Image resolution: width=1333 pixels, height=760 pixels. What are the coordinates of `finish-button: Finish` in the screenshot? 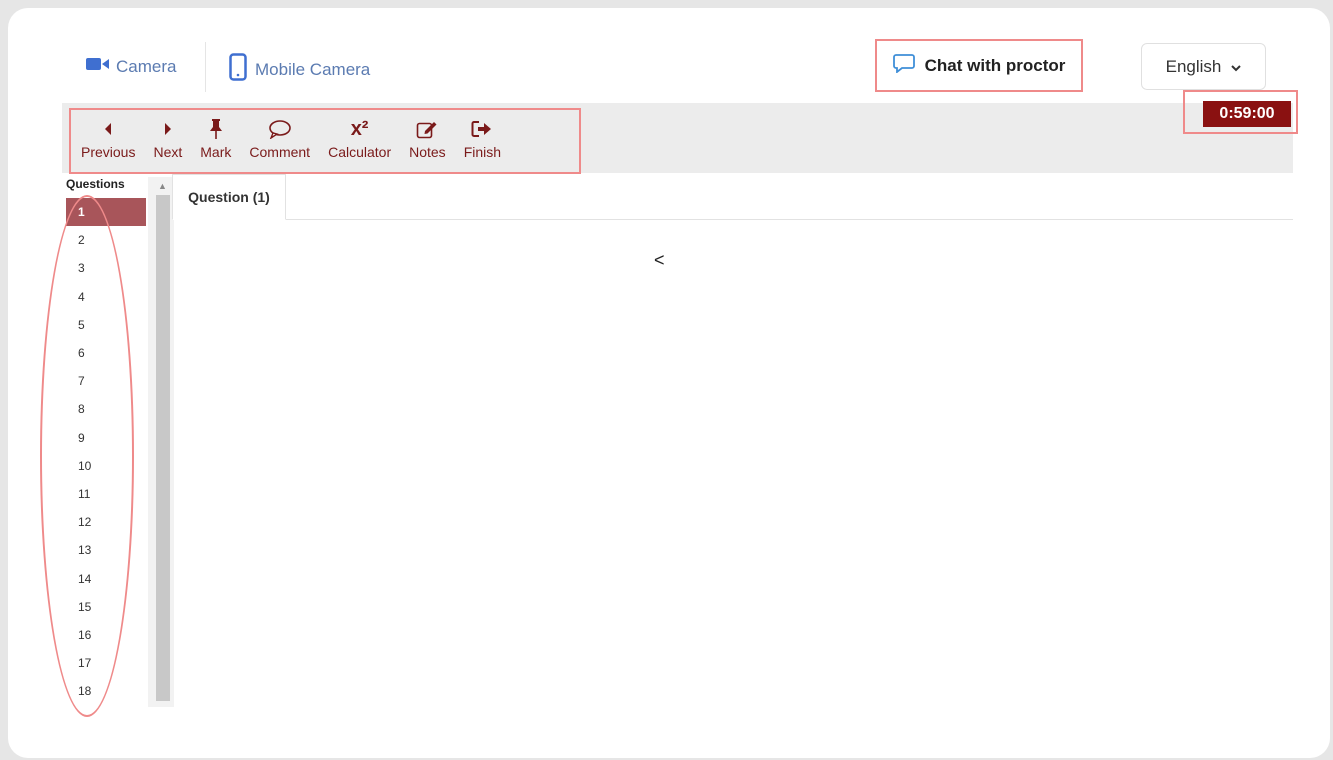 It's located at (482, 135).